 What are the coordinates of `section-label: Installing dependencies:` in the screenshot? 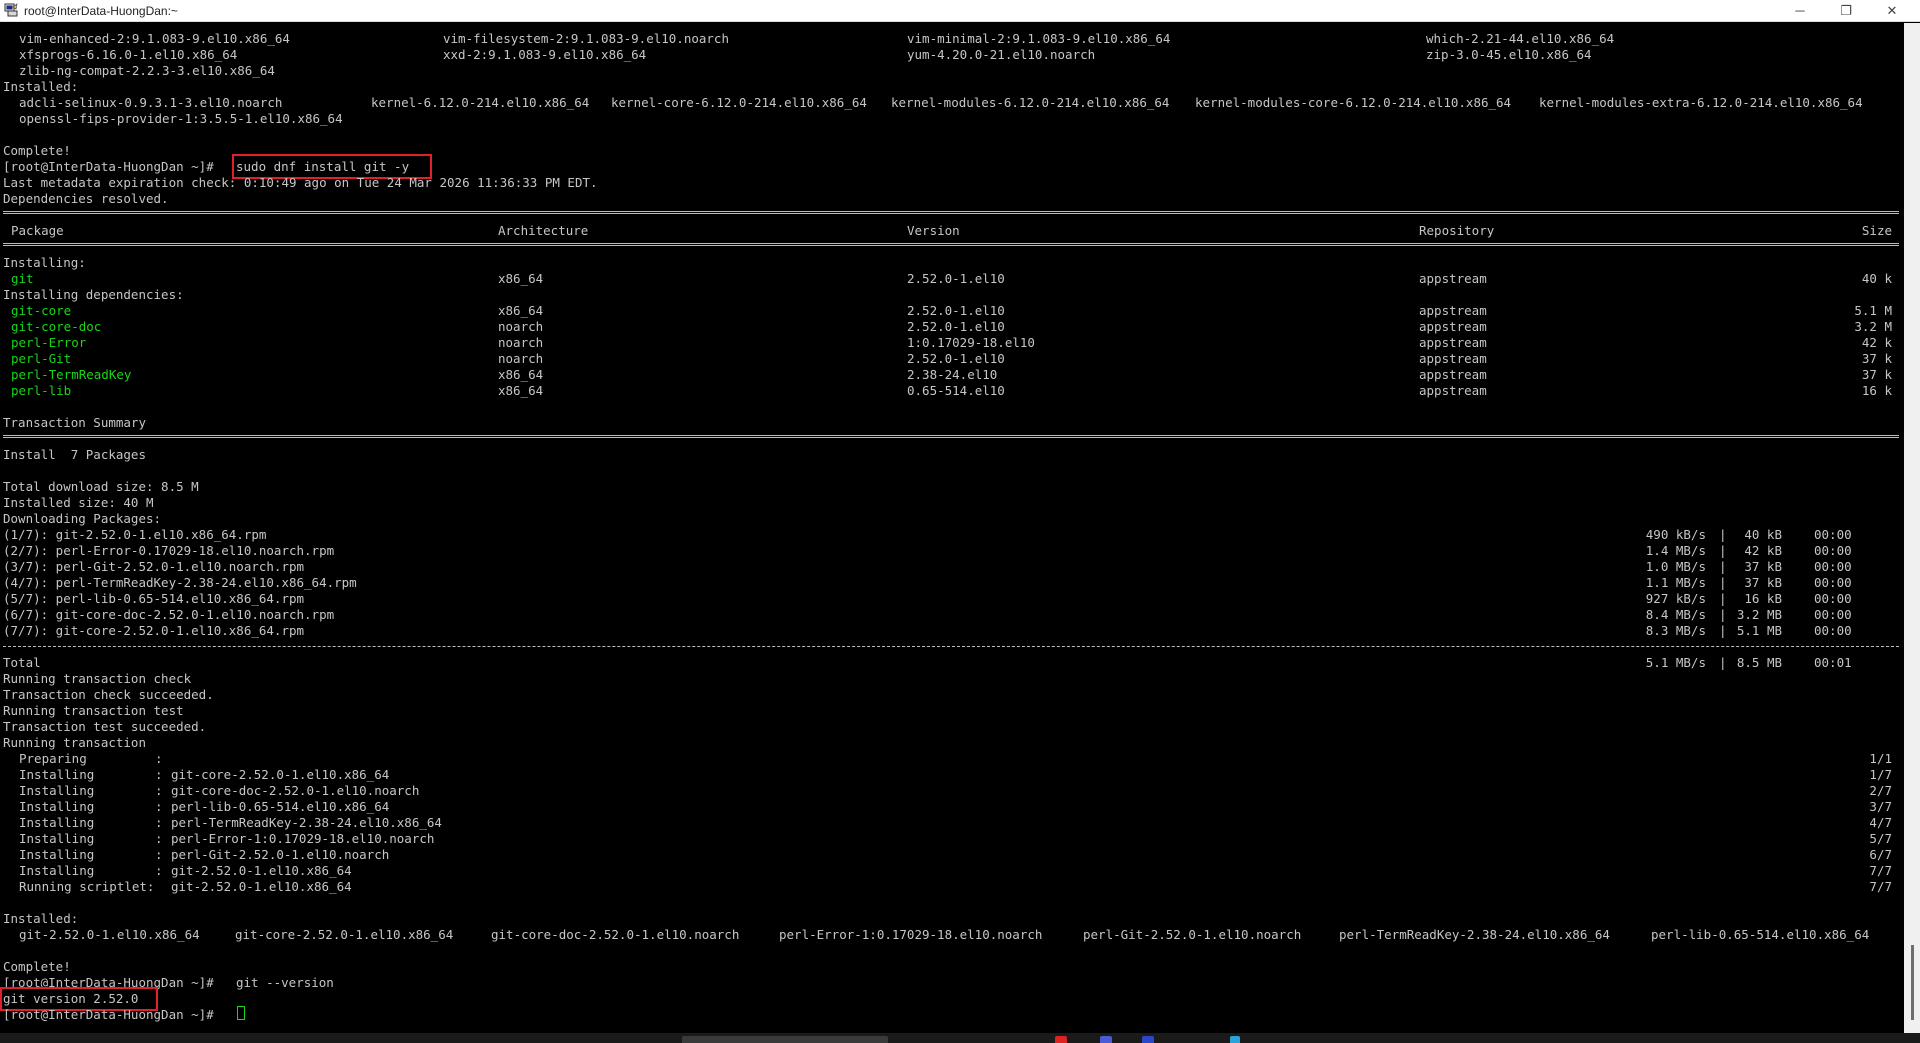 It's located at (93, 294).